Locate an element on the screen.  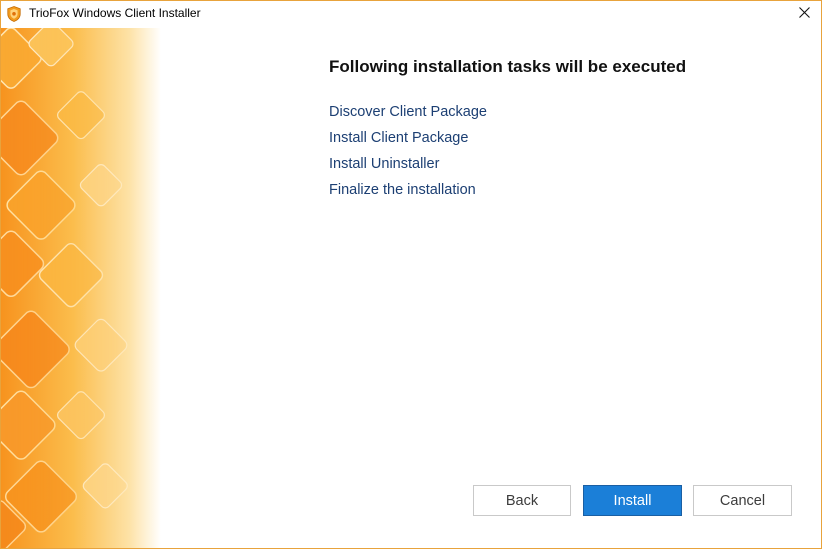
title-bar: TrioFox Windows Client Installer is located at coordinates (411, 14).